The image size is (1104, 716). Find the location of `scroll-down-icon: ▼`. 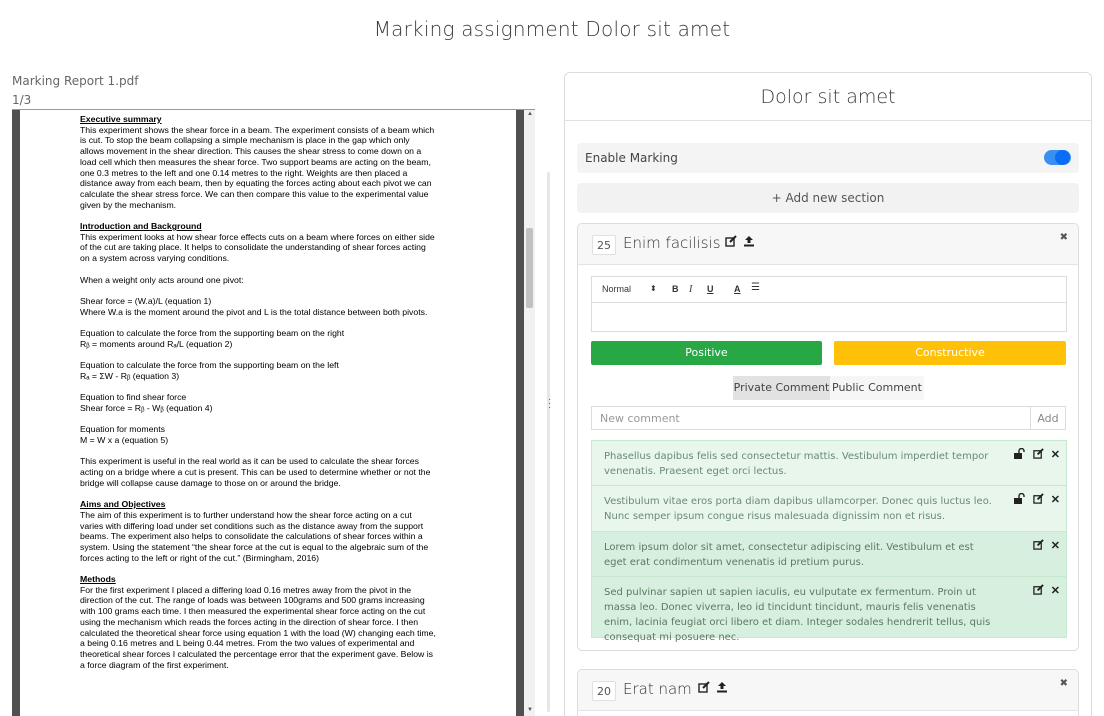

scroll-down-icon: ▼ is located at coordinates (530, 710).